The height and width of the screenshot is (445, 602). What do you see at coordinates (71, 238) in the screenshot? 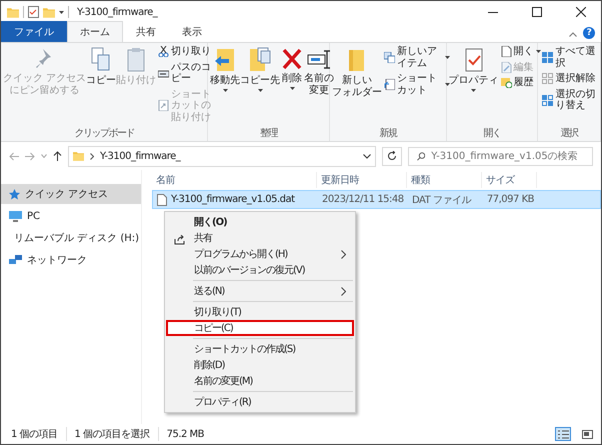
I see `sidebar-item: リムーバブル ディスク (H:)` at bounding box center [71, 238].